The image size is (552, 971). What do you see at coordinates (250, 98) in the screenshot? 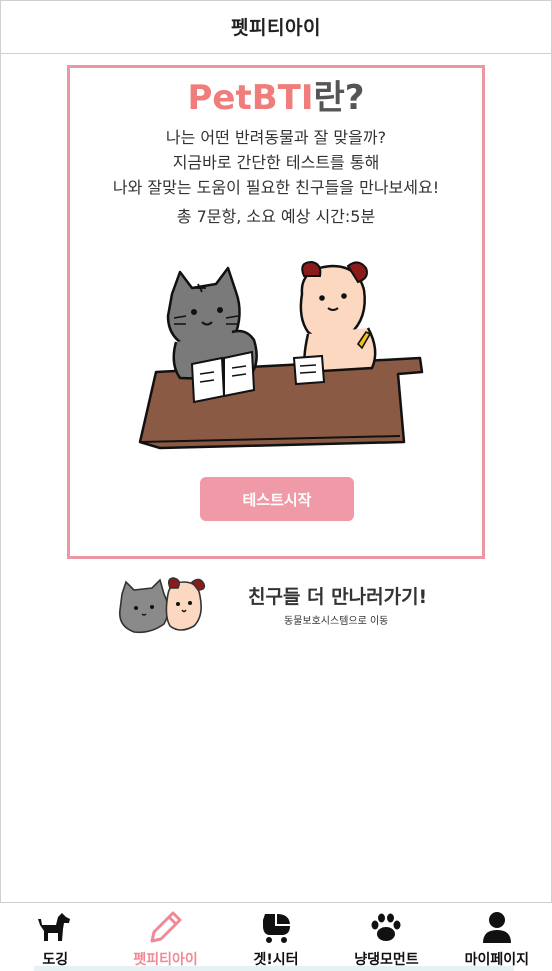
I see `card-title-accent: PetBTI` at bounding box center [250, 98].